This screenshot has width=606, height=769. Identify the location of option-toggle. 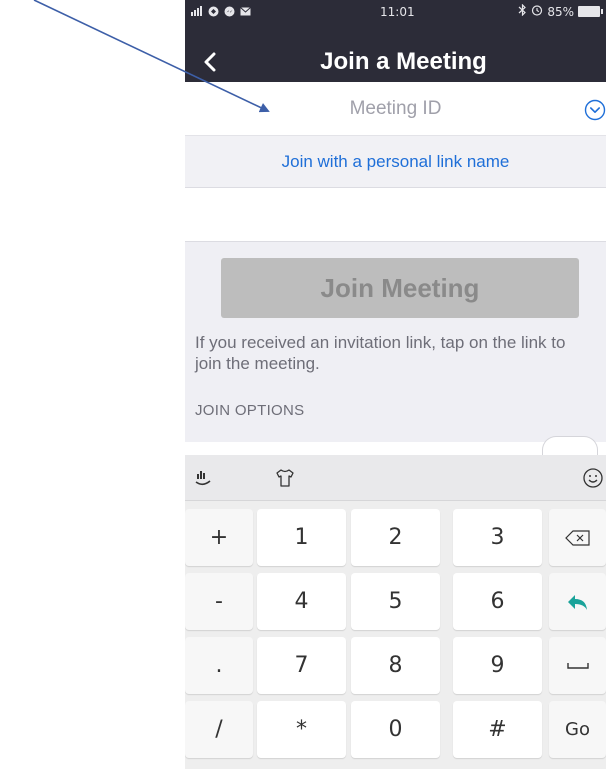
(570, 446).